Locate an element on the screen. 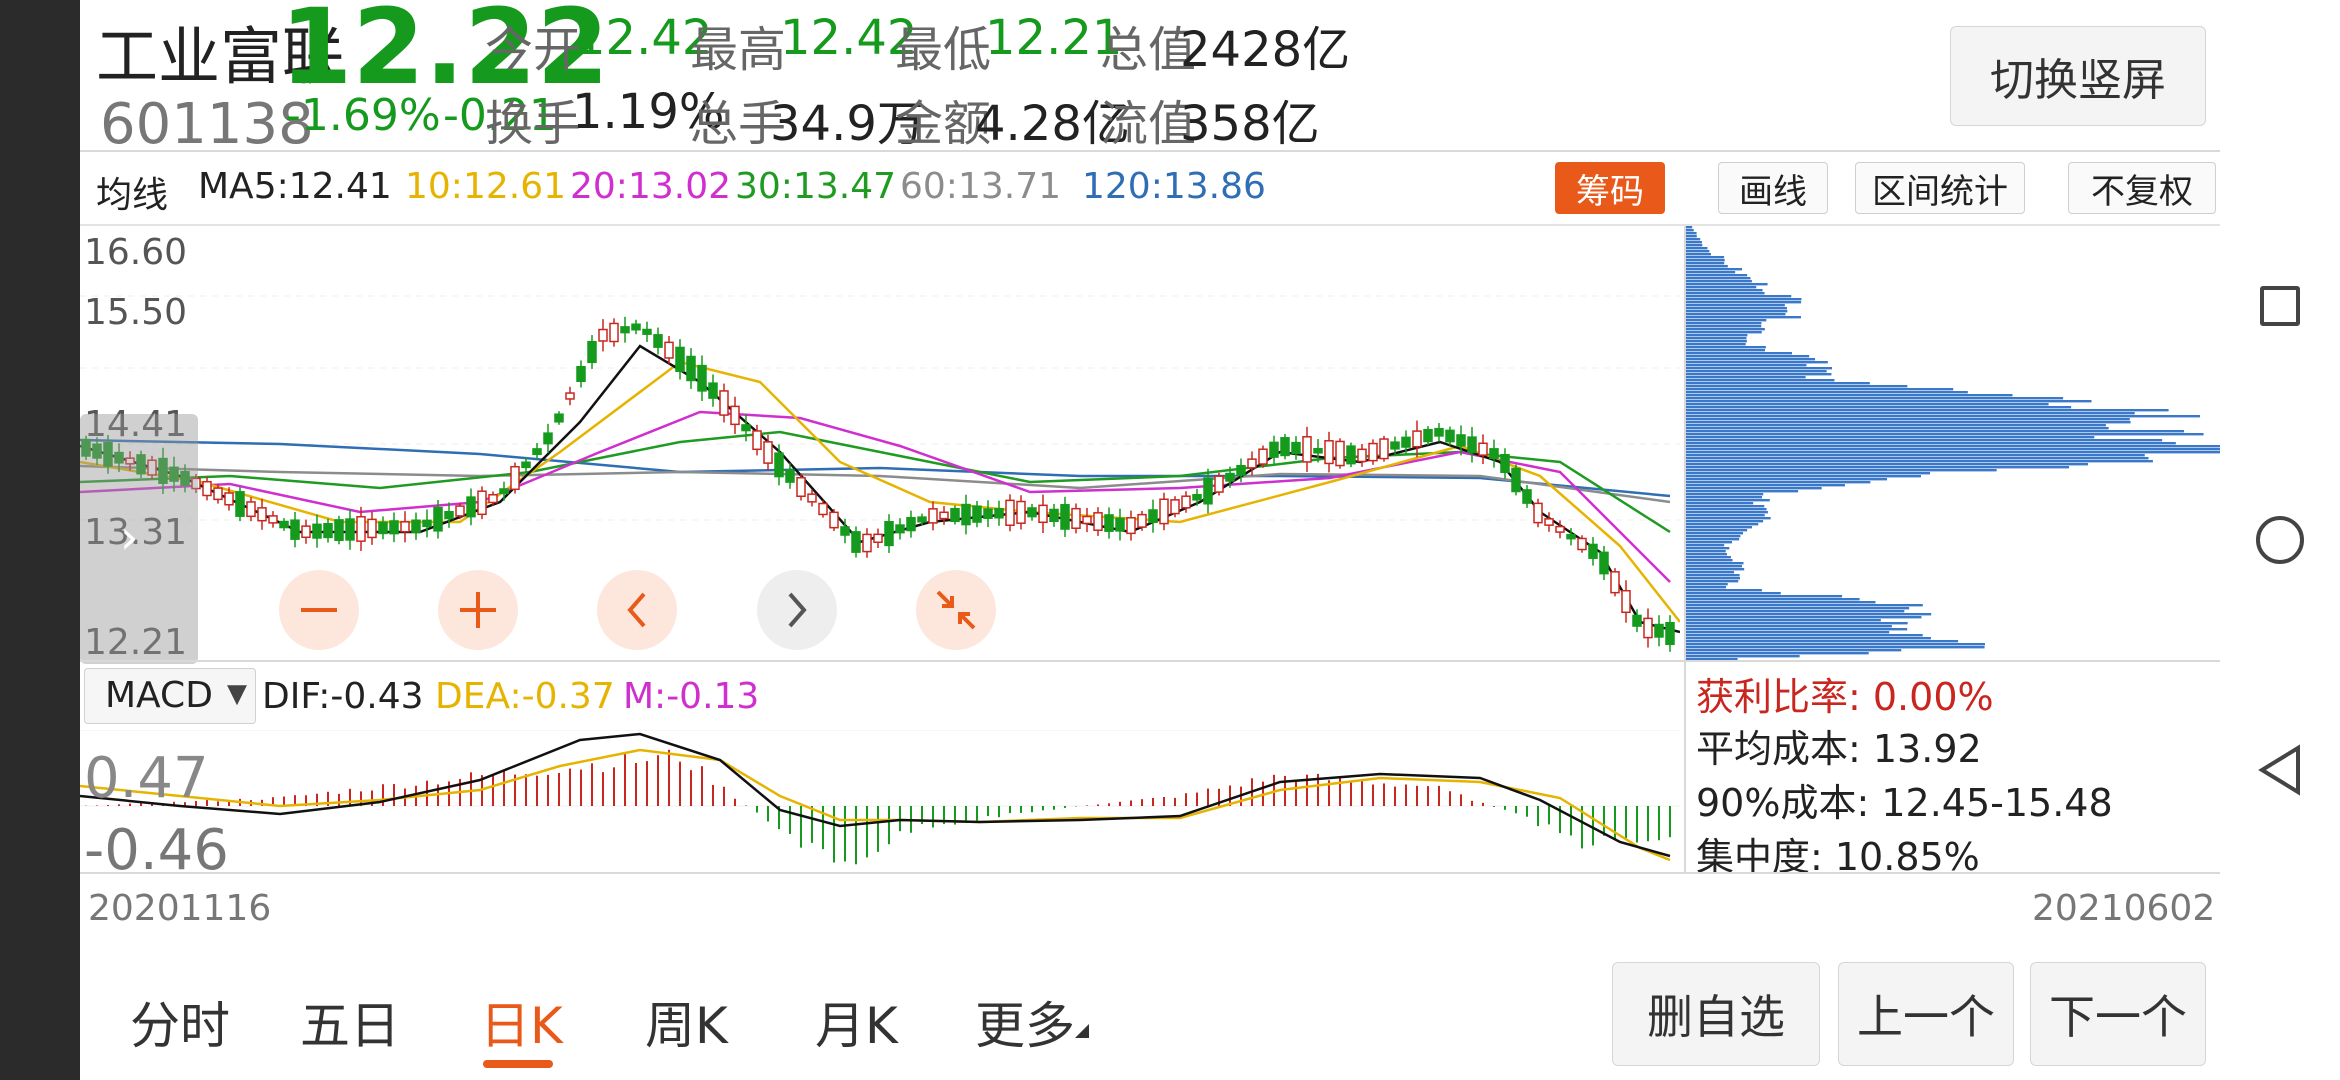  recents-icon is located at coordinates (2280, 306).